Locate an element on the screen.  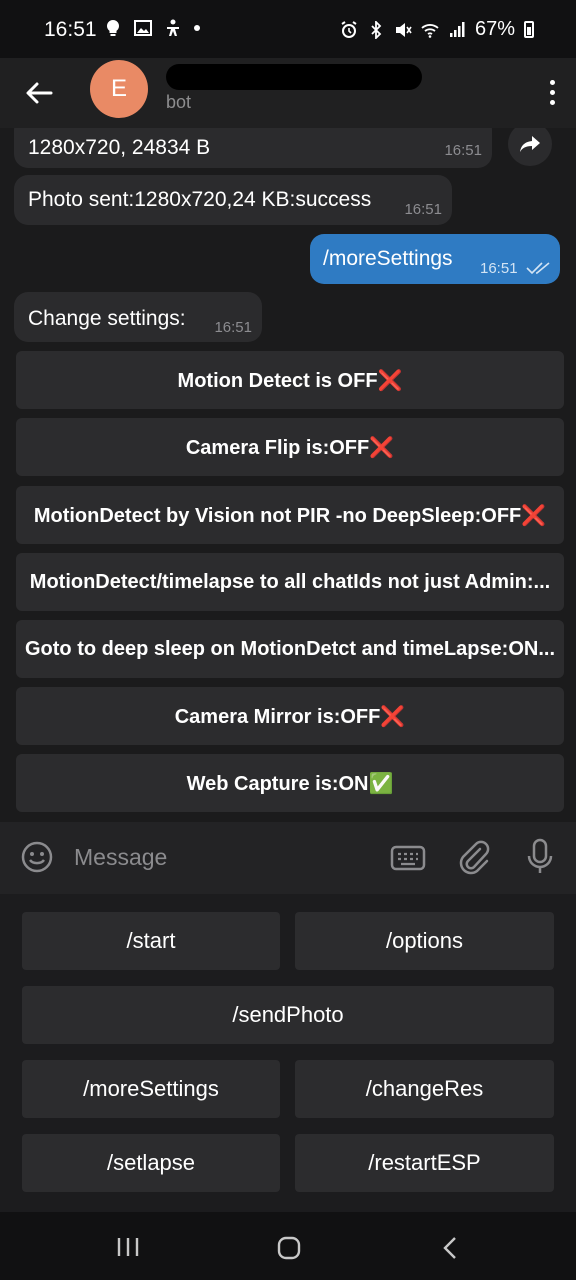
forward-button is located at coordinates (530, 147).